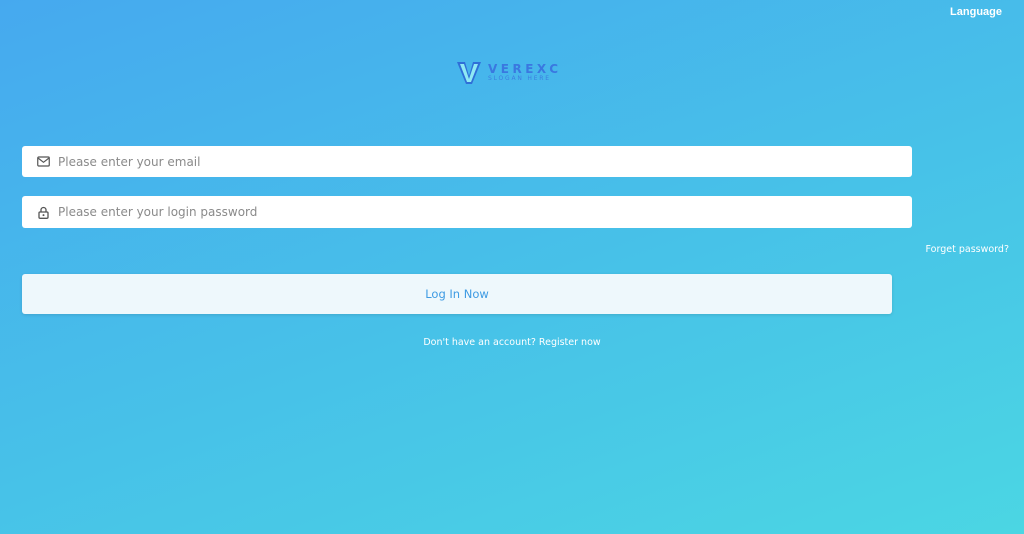 The width and height of the screenshot is (1024, 534). Describe the element at coordinates (519, 78) in the screenshot. I see `logo-slogan: SLOGAN HERE` at that location.